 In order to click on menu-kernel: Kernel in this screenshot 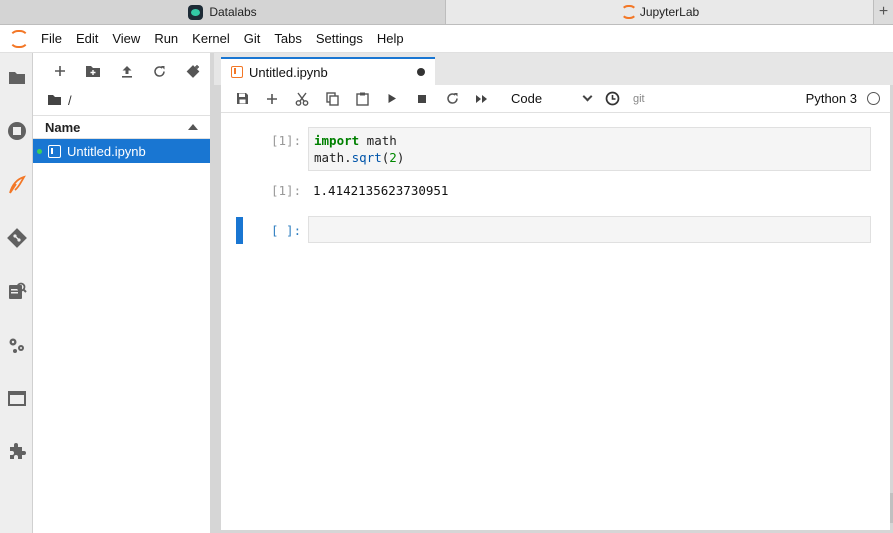, I will do `click(211, 39)`.